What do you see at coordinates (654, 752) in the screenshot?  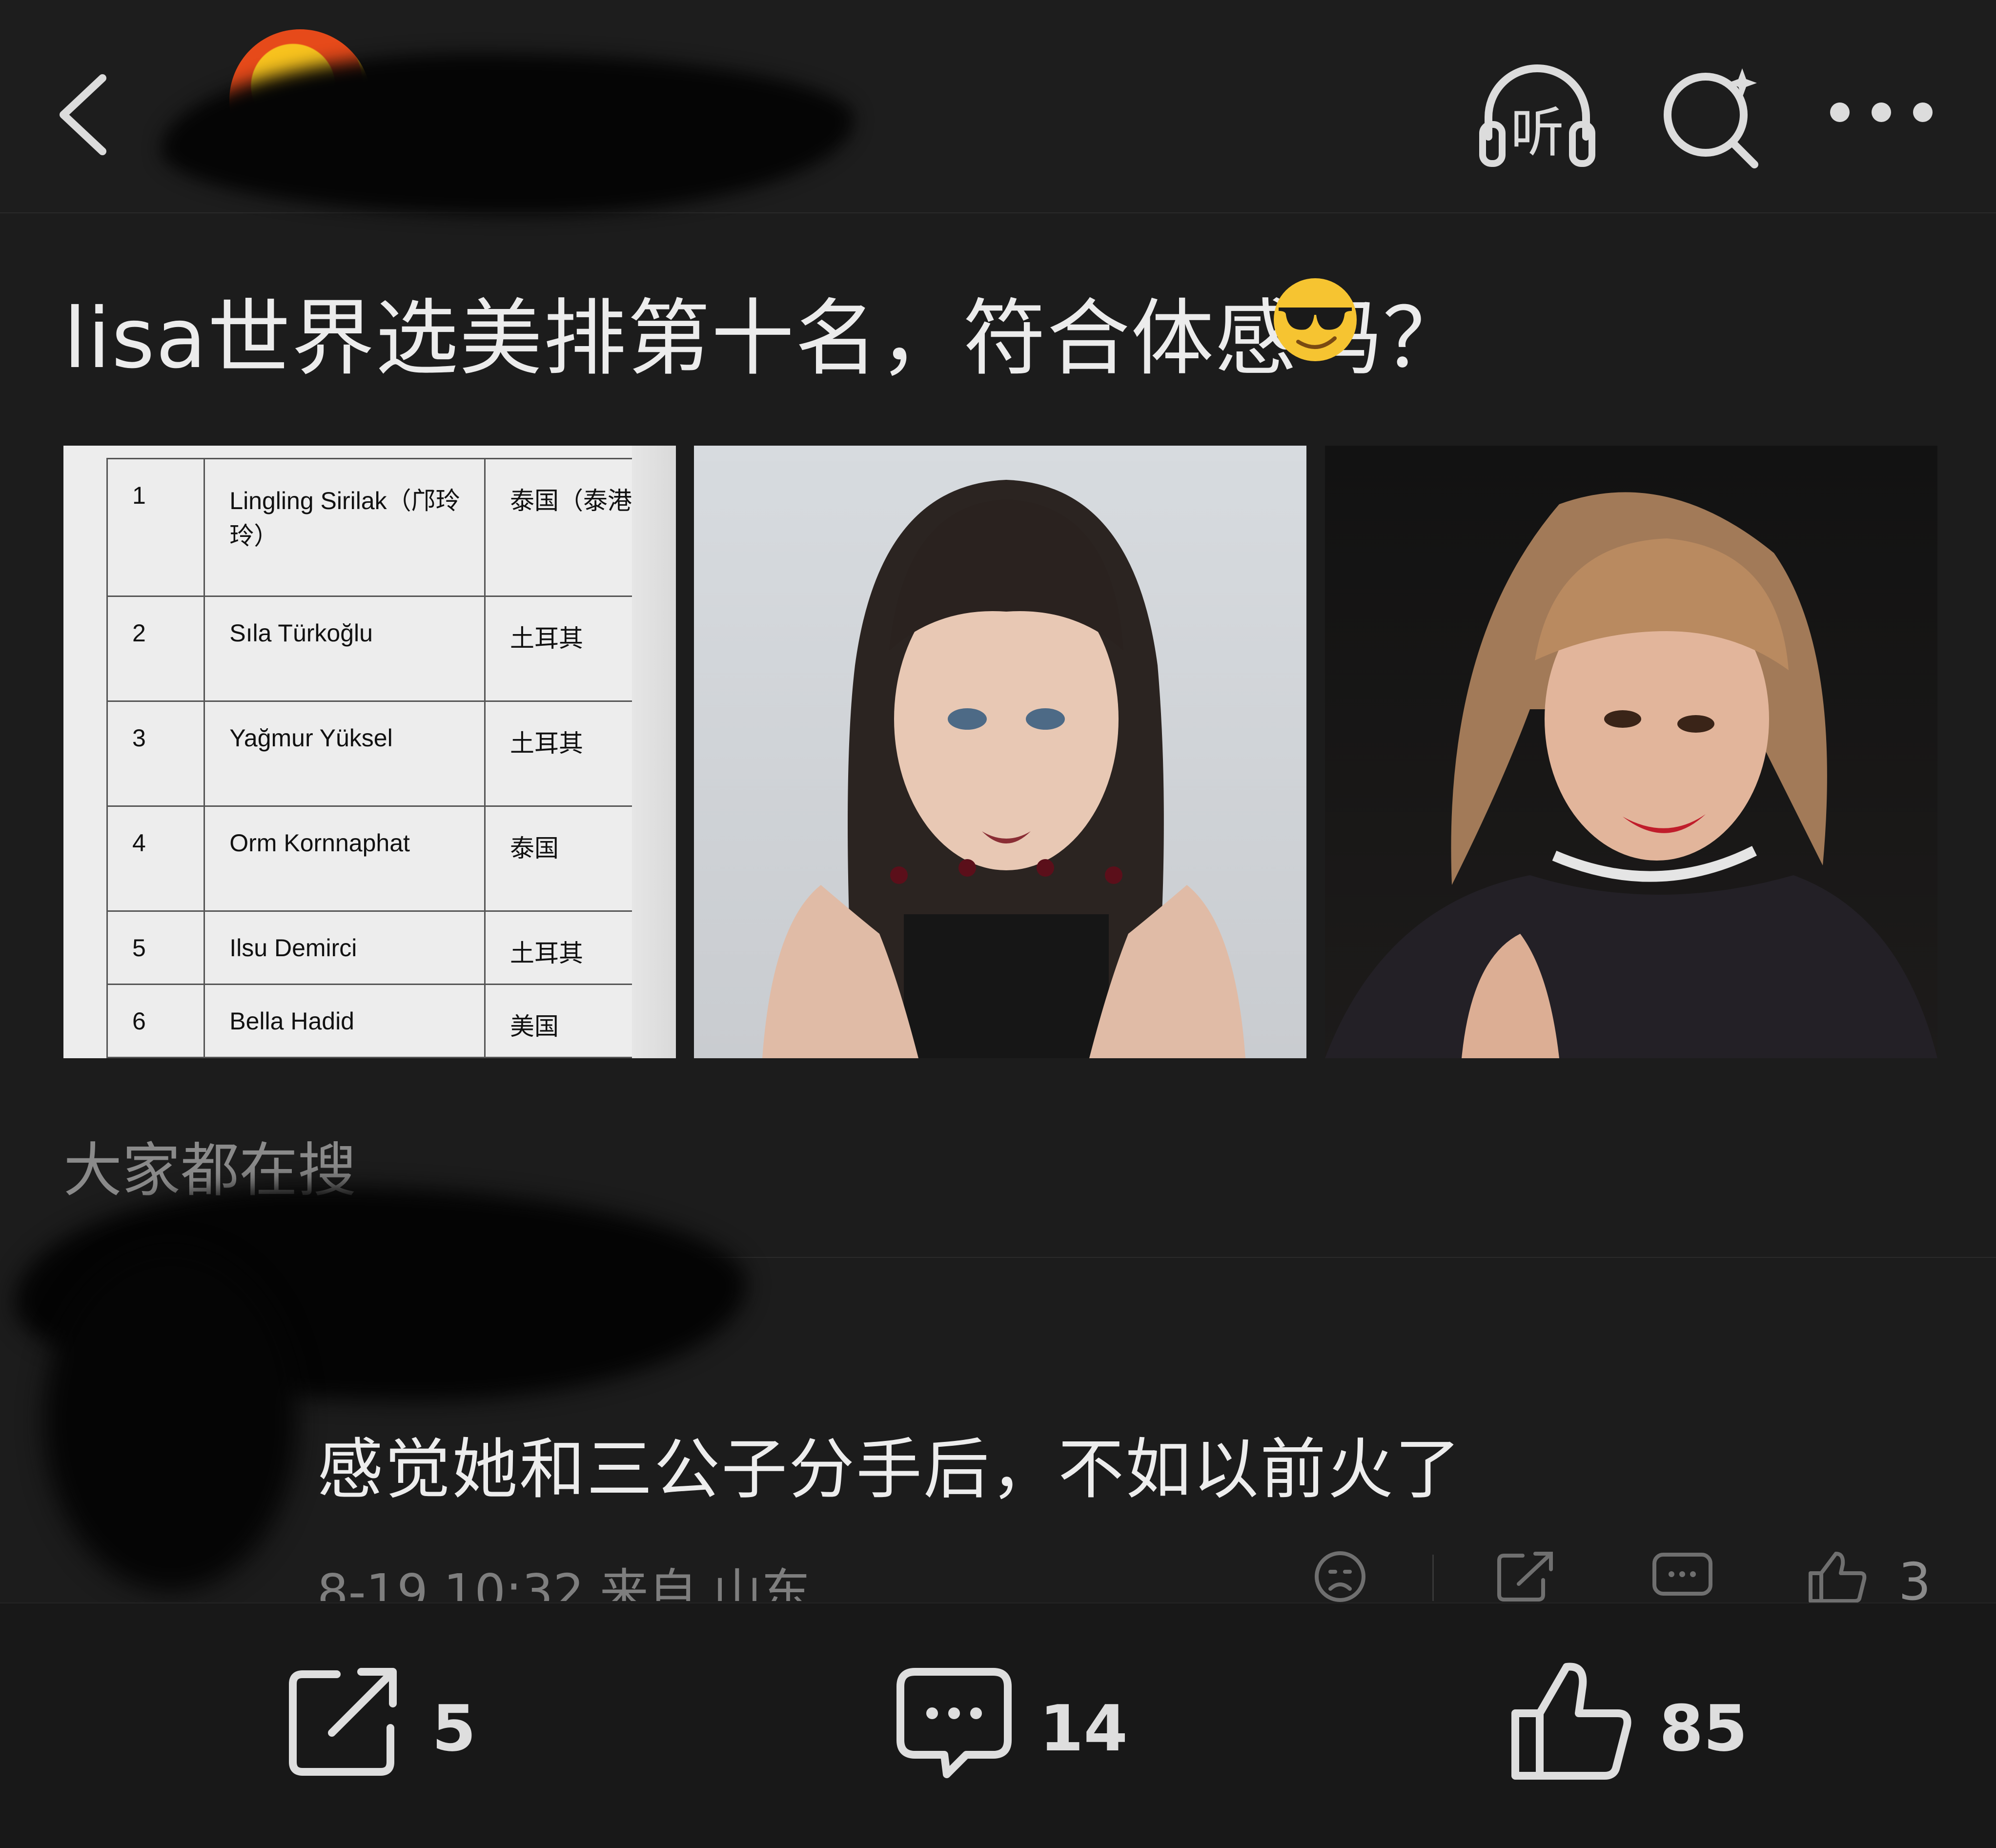 I see `image-edge-shadow` at bounding box center [654, 752].